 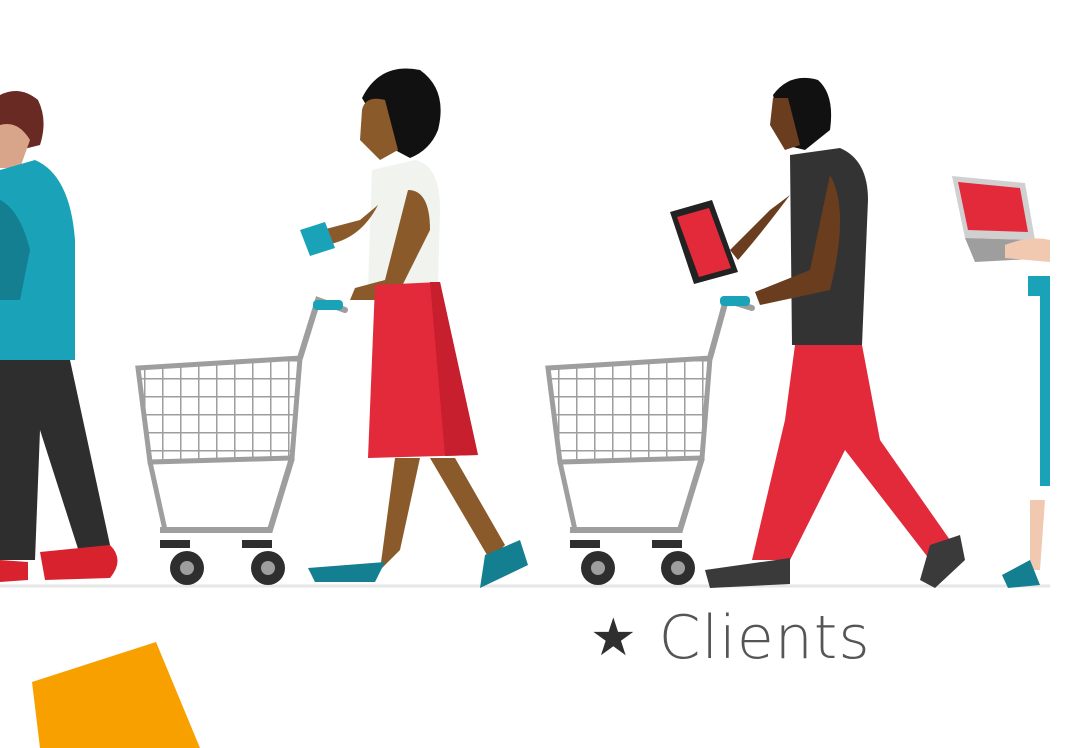 What do you see at coordinates (113, 689) in the screenshot?
I see `orange-note-shape` at bounding box center [113, 689].